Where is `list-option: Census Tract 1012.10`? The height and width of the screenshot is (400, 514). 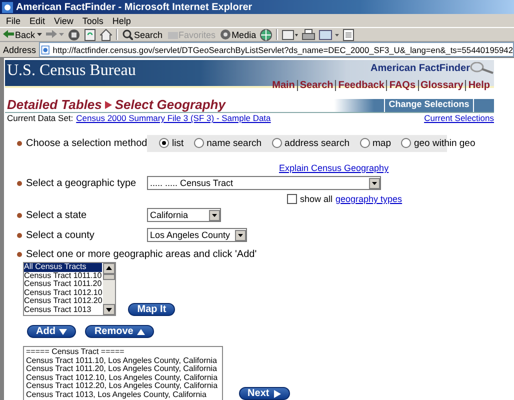 list-option: Census Tract 1012.10 is located at coordinates (63, 293).